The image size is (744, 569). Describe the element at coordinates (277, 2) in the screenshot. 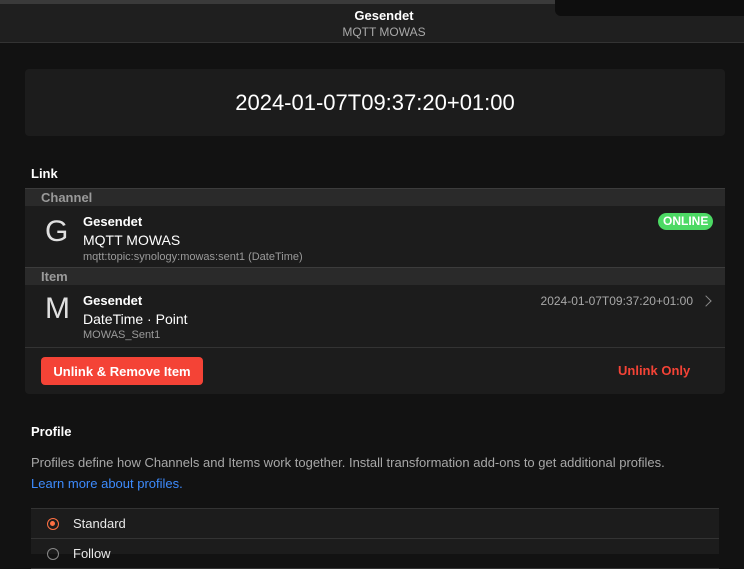

I see `navbar-accent` at that location.